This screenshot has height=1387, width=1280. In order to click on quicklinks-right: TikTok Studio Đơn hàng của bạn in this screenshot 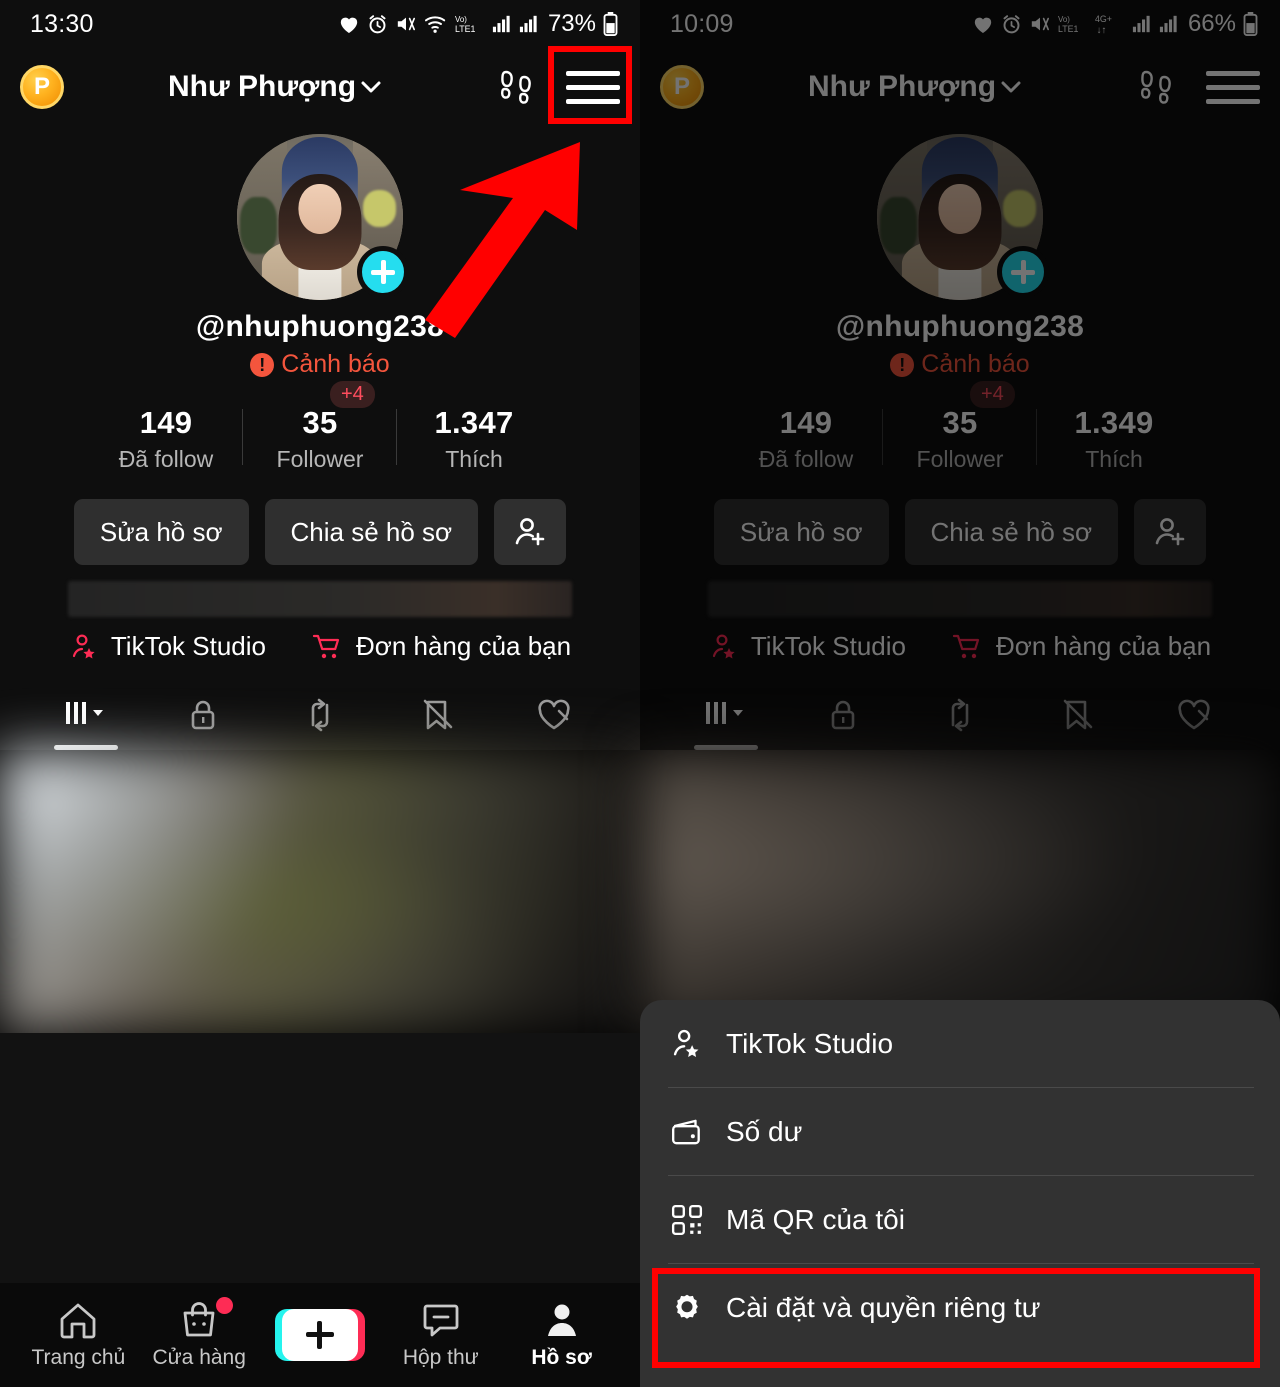, I will do `click(960, 646)`.